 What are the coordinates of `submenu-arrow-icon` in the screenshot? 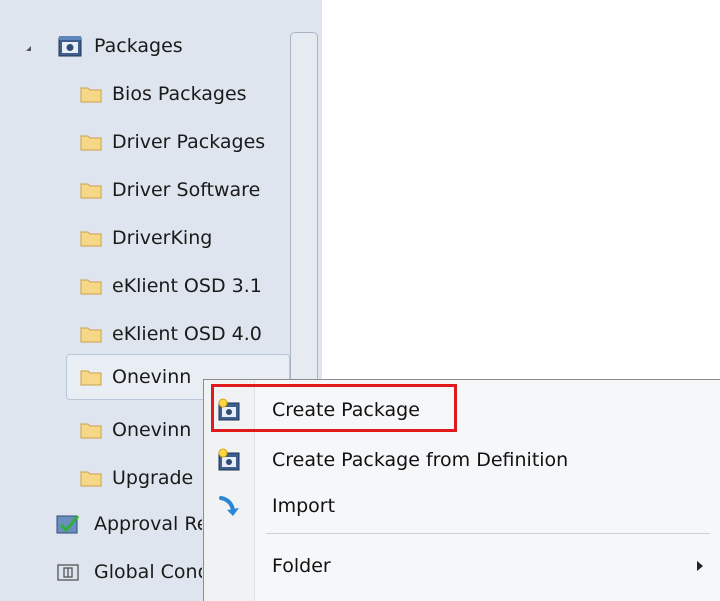 It's located at (700, 566).